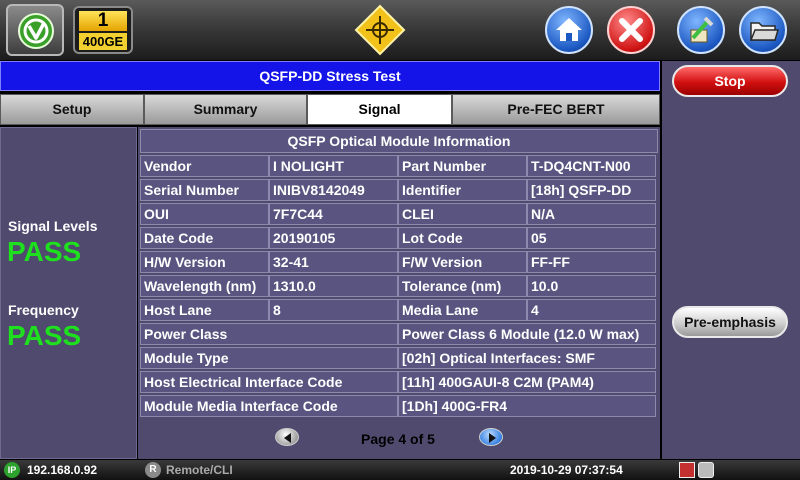 The height and width of the screenshot is (480, 800). What do you see at coordinates (527, 334) in the screenshot?
I see `info-value: Power Class 6 Module (12.0 W max)` at bounding box center [527, 334].